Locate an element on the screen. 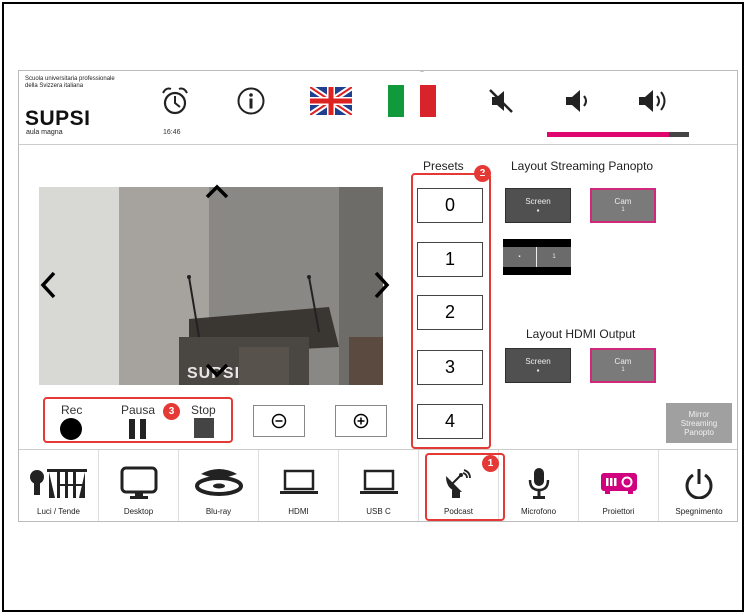 The height and width of the screenshot is (614, 746). layout-hdmi-title: Layout HDMI Output is located at coordinates (581, 334).